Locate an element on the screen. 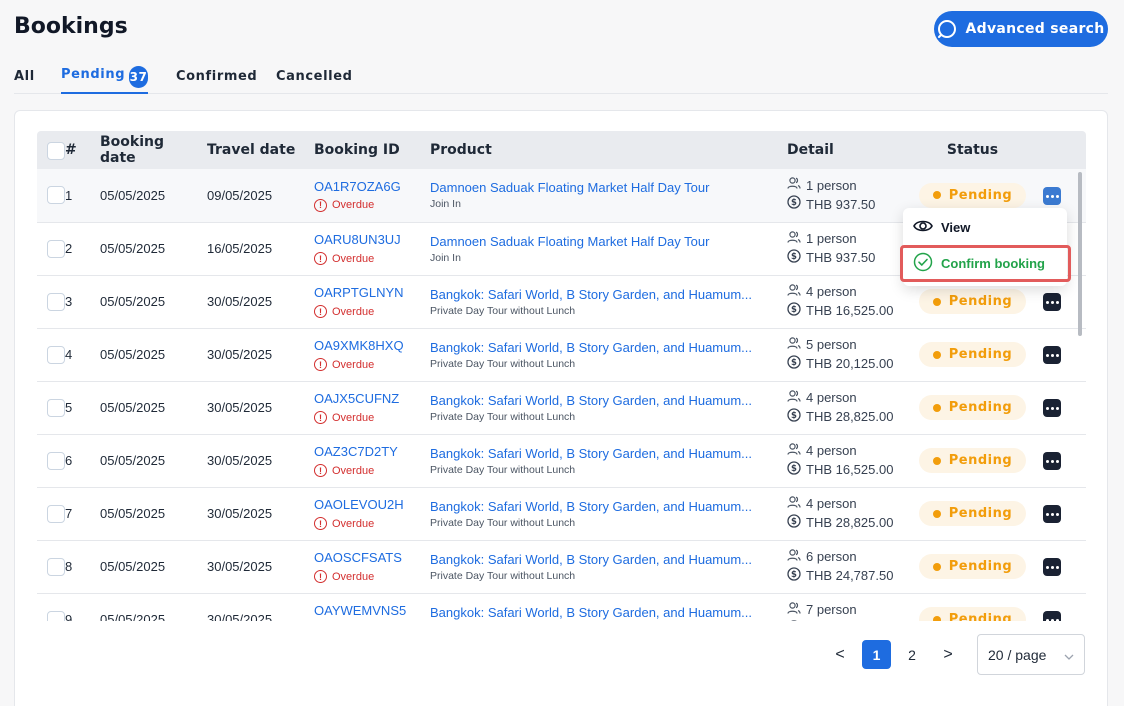  tab-cancelled: Cancelled is located at coordinates (321, 78).